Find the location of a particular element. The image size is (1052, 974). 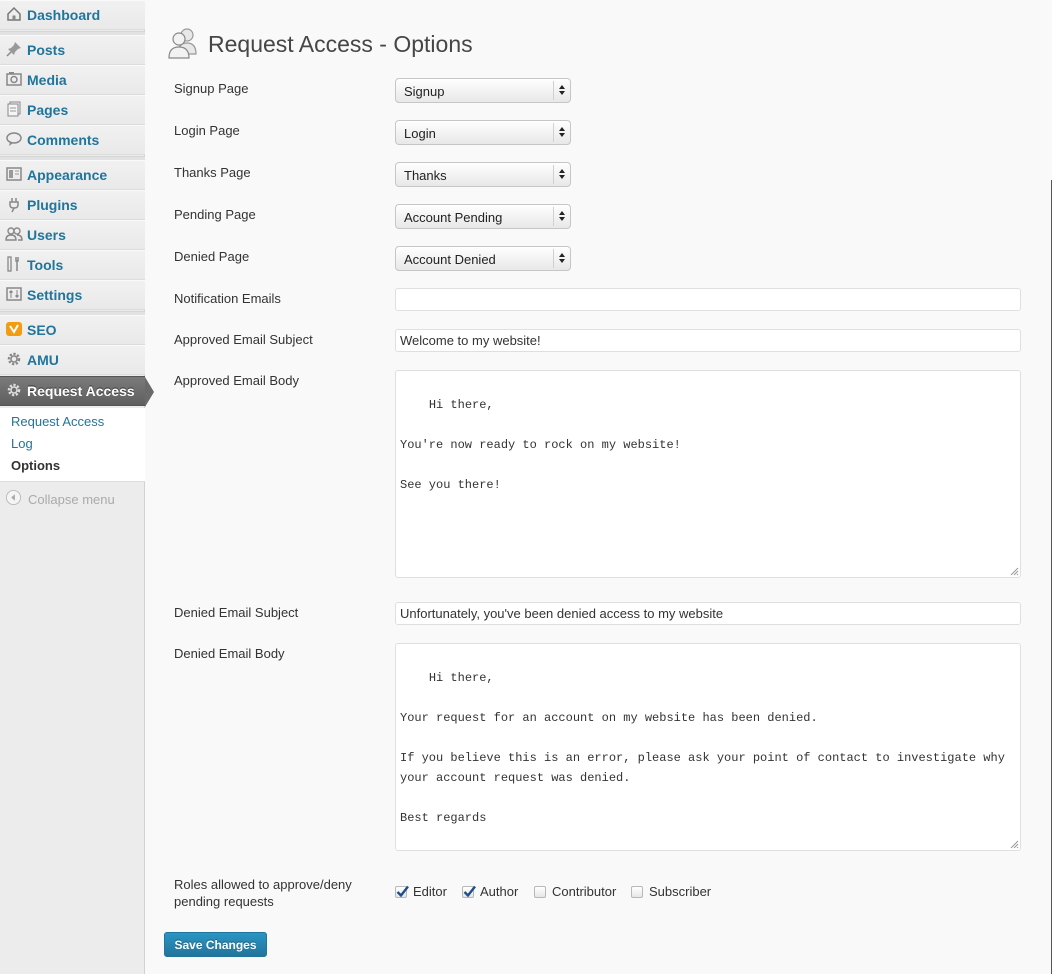

menu-label: Appearance is located at coordinates (67, 175).